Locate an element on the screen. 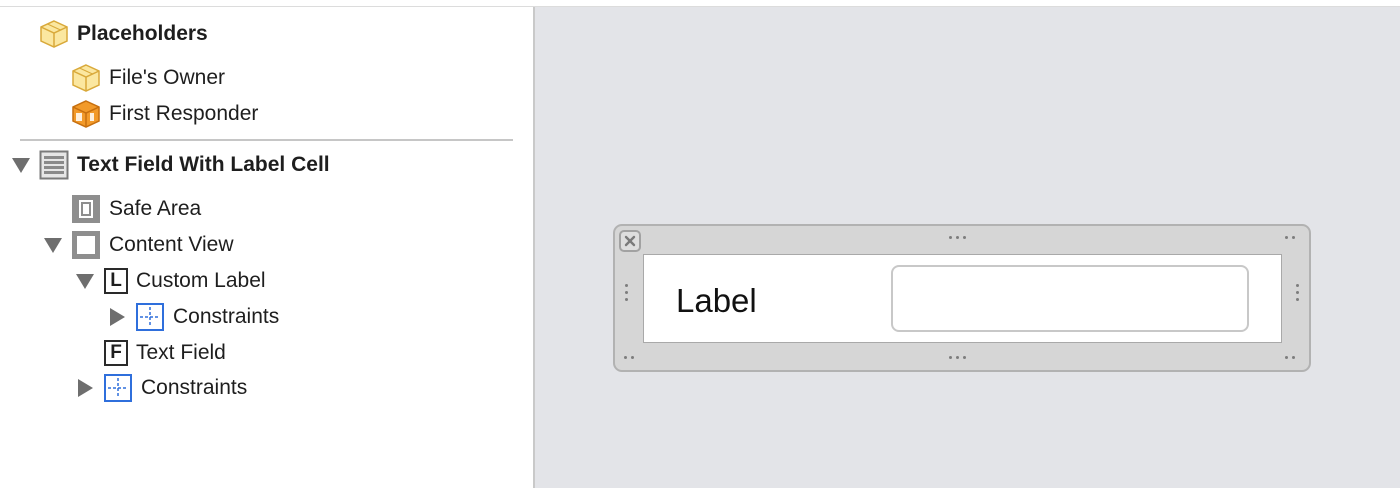  outline-item-text-field-with-label-cell: Text Field With Label Cell is located at coordinates (184, 165).